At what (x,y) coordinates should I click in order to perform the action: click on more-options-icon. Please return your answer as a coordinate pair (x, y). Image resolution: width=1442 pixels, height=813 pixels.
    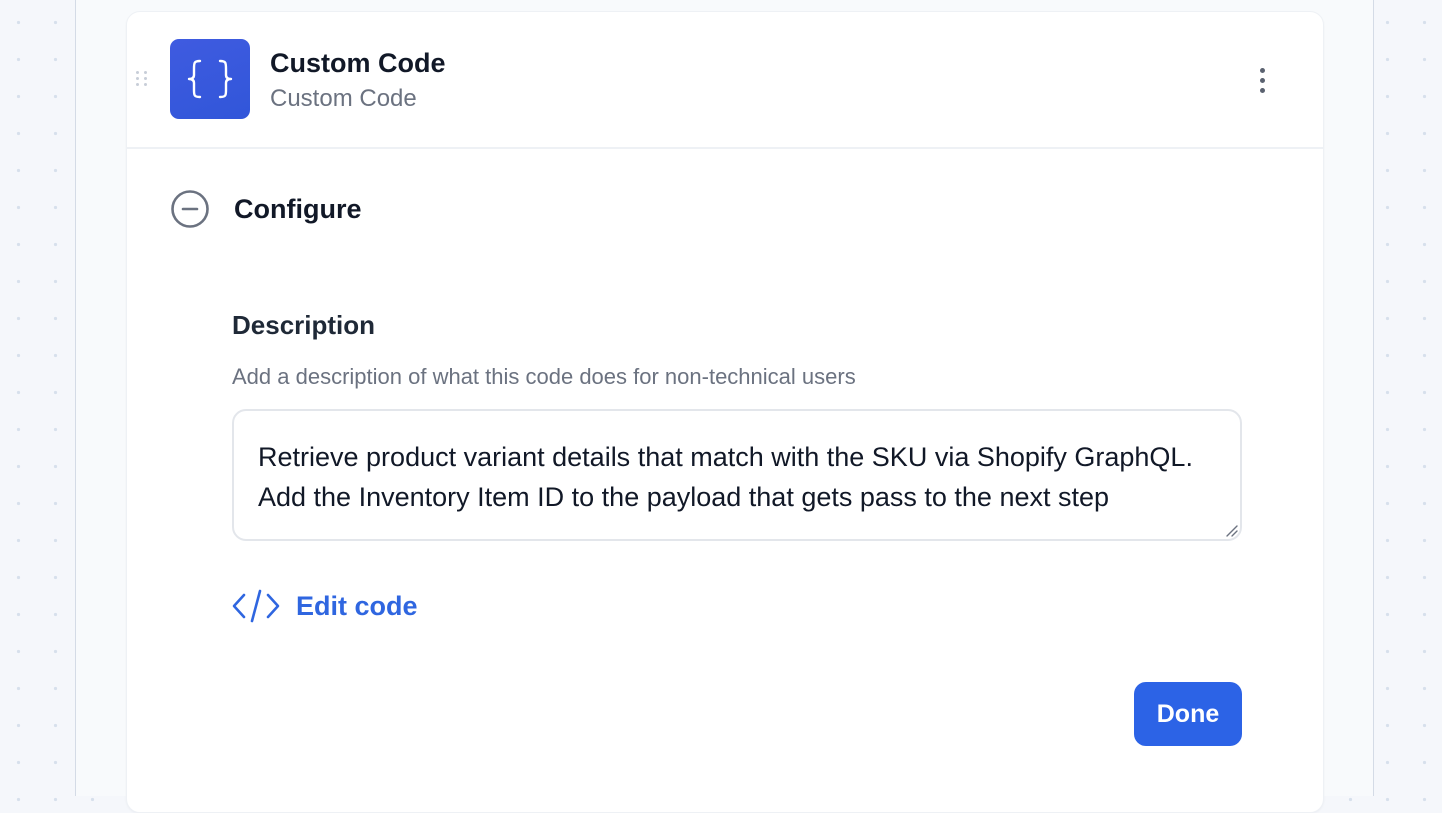
    Looking at the image, I should click on (1262, 80).